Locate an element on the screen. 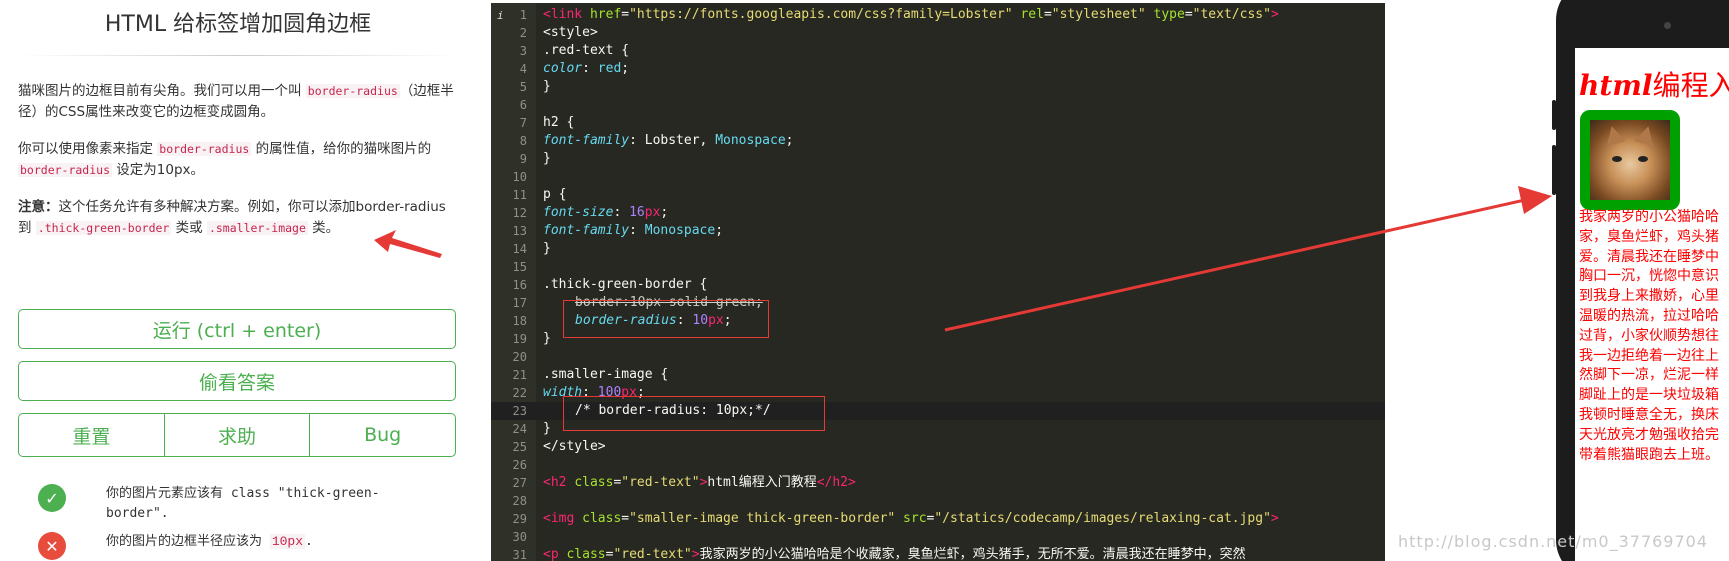  action-button-group: 重置 求助 Bug is located at coordinates (237, 435).